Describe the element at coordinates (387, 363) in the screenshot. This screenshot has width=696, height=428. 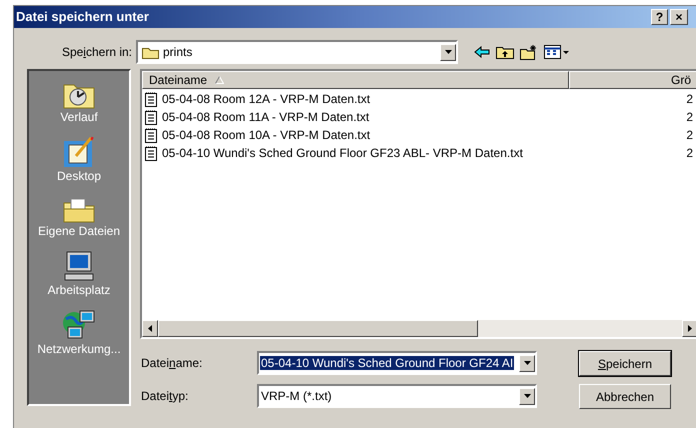
I see `field-value: 05-04-10 Wundi's Sched Ground Floor GF24 AI` at that location.